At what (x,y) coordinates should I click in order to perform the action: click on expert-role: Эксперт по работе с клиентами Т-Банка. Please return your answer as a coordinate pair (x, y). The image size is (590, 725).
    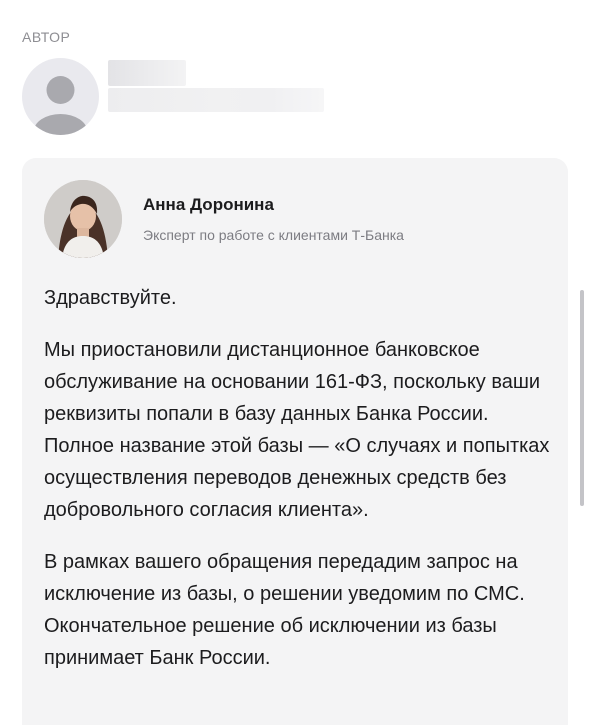
    Looking at the image, I should click on (273, 235).